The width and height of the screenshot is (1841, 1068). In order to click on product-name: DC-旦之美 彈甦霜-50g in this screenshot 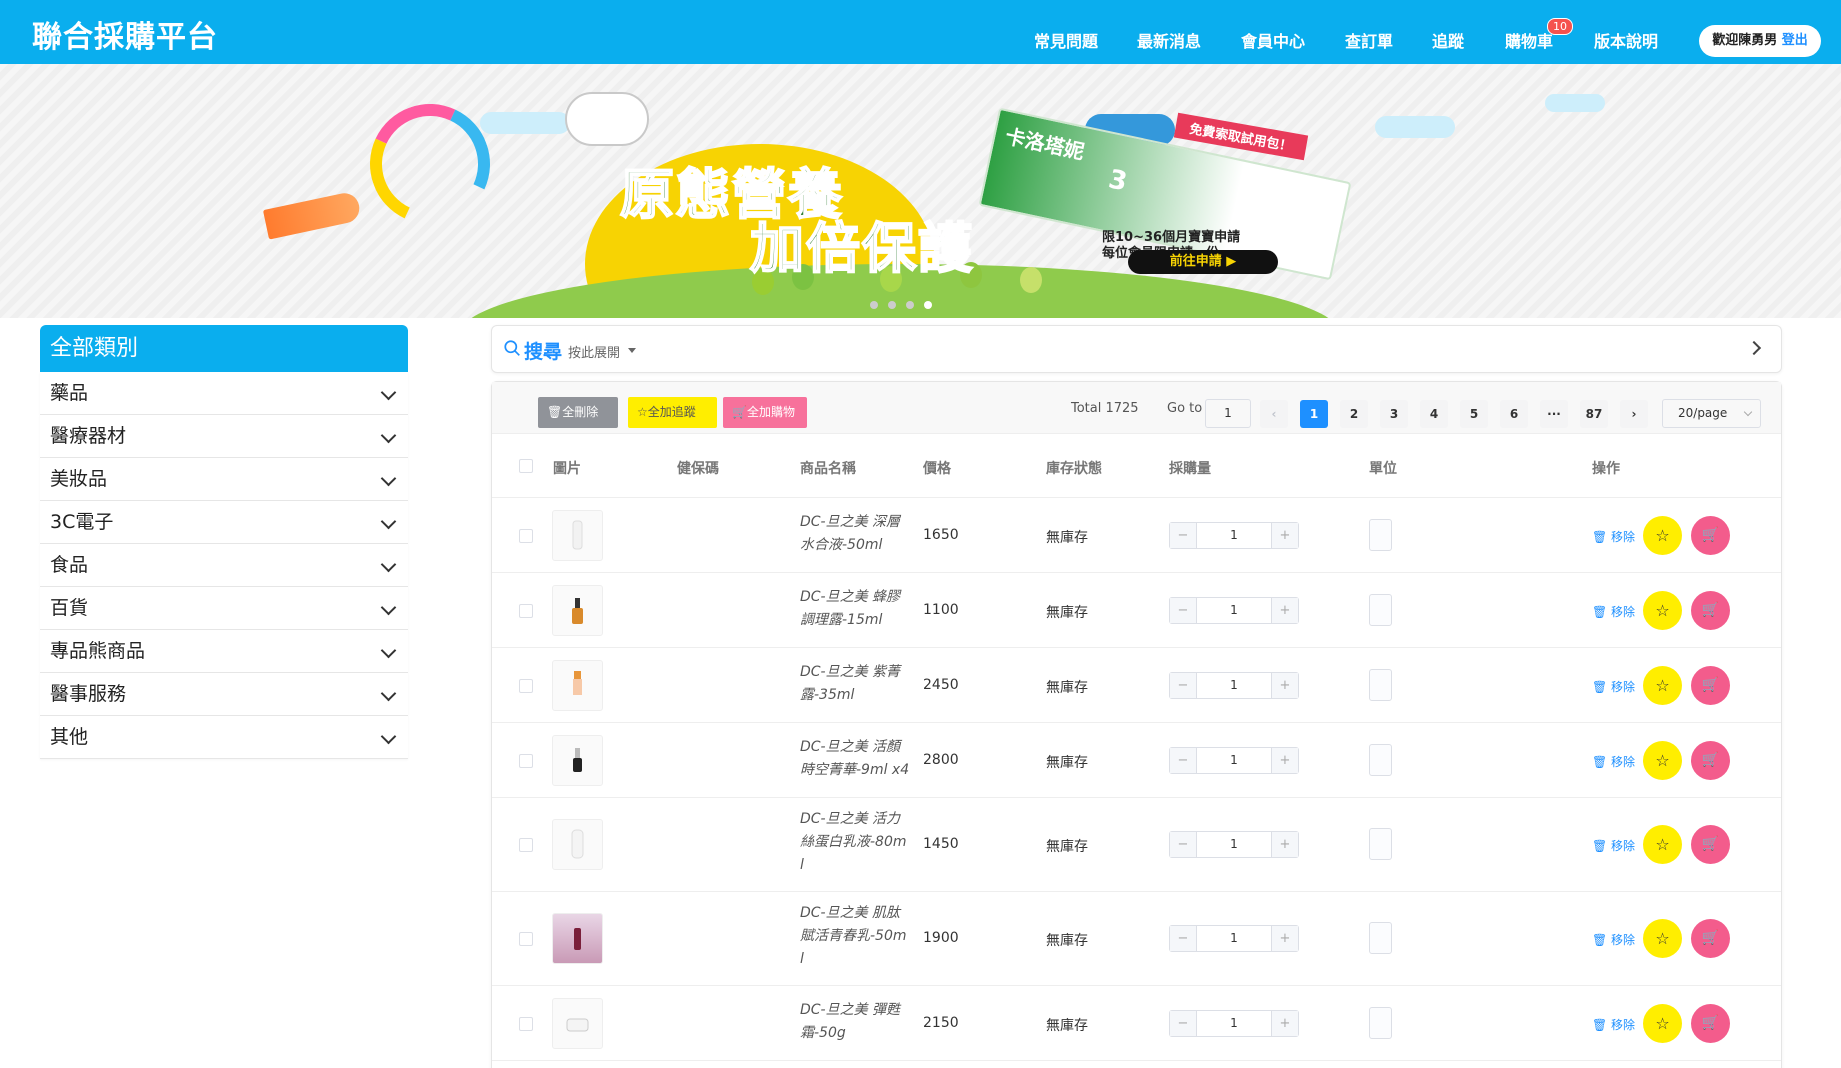, I will do `click(855, 1022)`.